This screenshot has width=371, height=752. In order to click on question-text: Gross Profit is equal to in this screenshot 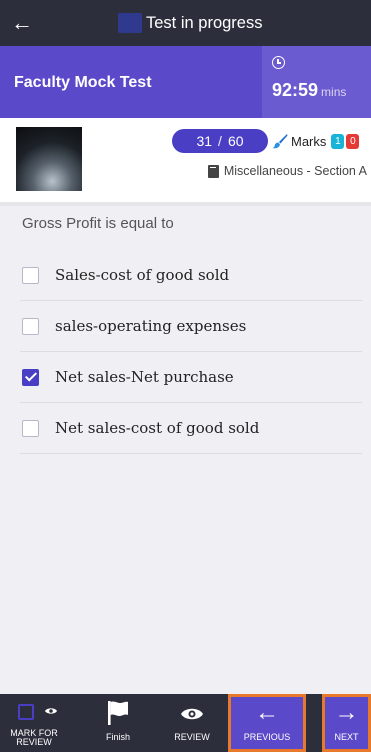, I will do `click(98, 223)`.